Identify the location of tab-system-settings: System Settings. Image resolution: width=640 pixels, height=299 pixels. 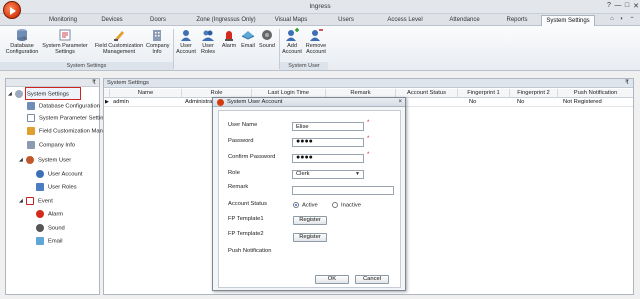
(568, 20).